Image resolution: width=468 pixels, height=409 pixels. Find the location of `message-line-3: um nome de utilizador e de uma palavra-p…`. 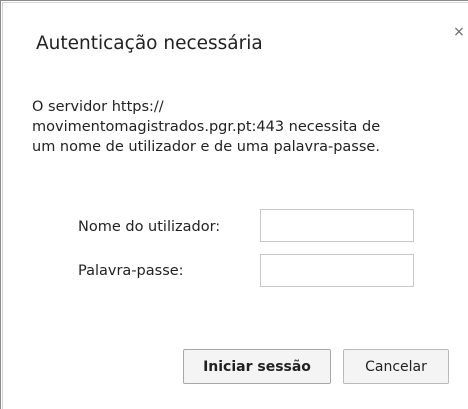

message-line-3: um nome de utilizador e de uma palavra-p… is located at coordinates (206, 147).